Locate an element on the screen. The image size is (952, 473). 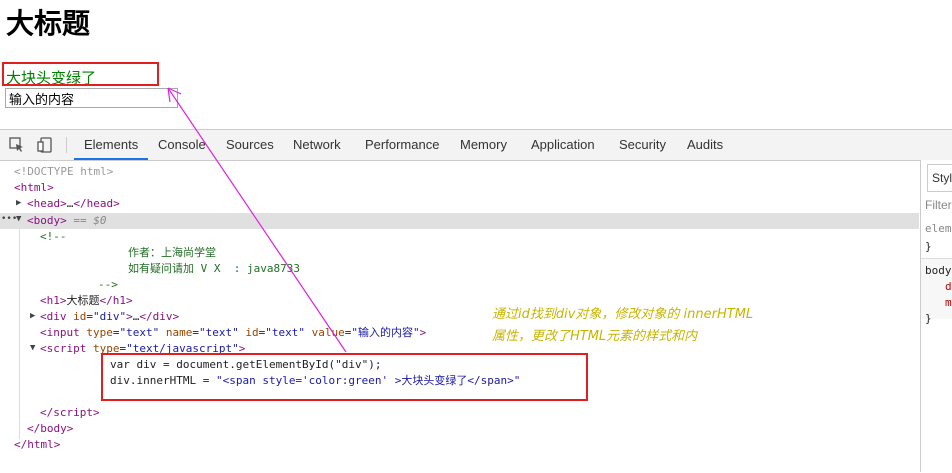
highlight-box-div is located at coordinates (80, 74).